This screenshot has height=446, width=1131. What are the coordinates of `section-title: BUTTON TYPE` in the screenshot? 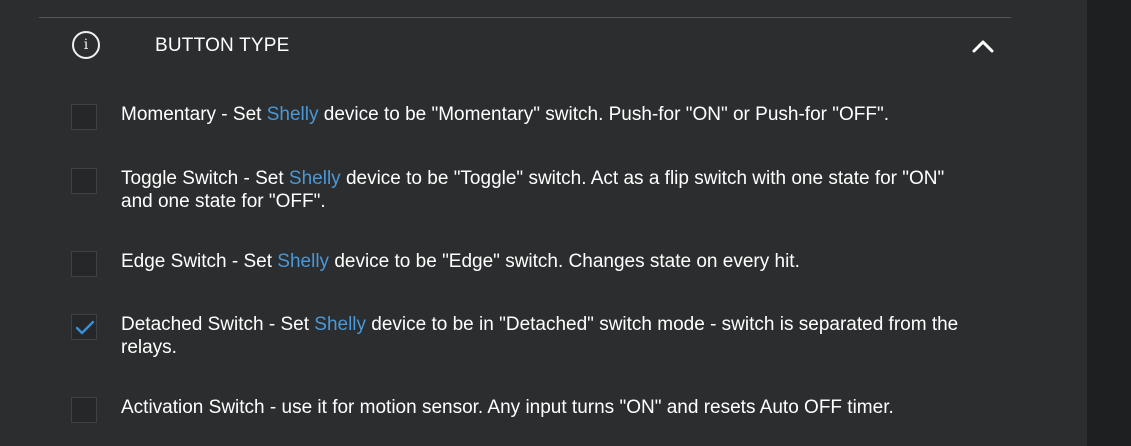 It's located at (222, 45).